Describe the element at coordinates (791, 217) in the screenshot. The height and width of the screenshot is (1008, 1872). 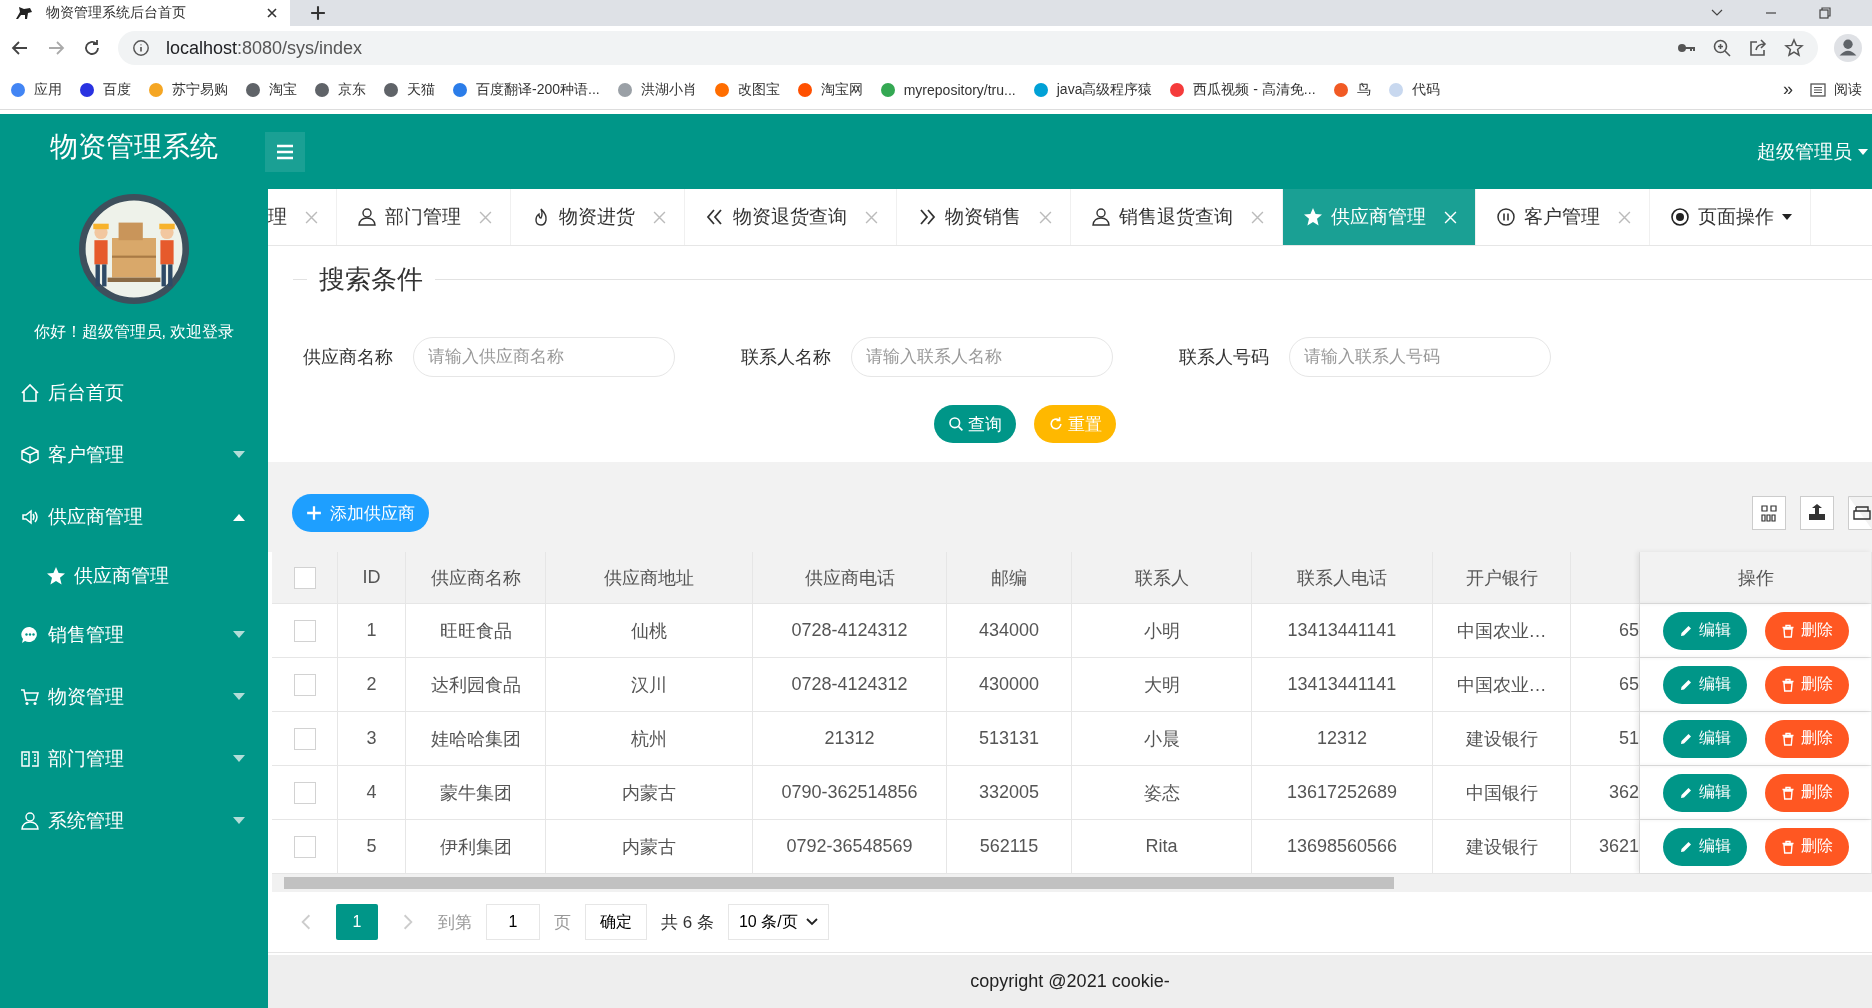
I see `page-tab: 物资退货查询` at that location.